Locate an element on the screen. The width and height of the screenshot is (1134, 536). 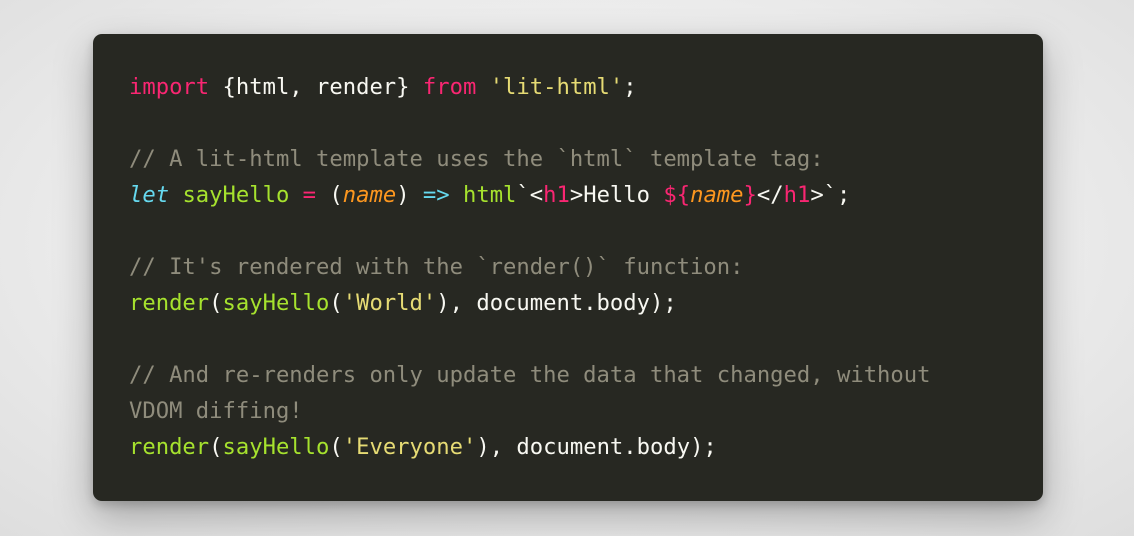
code-token-func: html is located at coordinates (489, 195).